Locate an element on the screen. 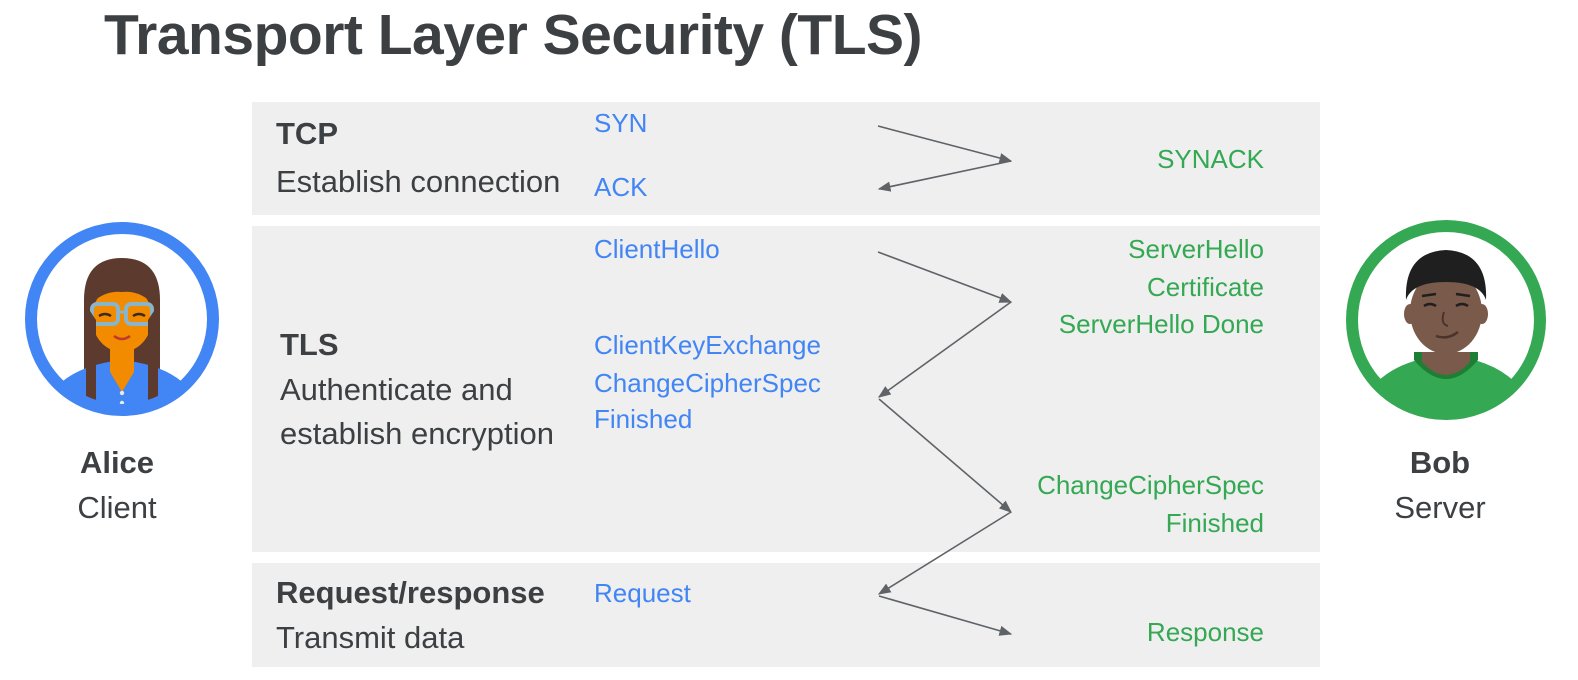 The width and height of the screenshot is (1578, 680). client-name: Alice is located at coordinates (117, 462).